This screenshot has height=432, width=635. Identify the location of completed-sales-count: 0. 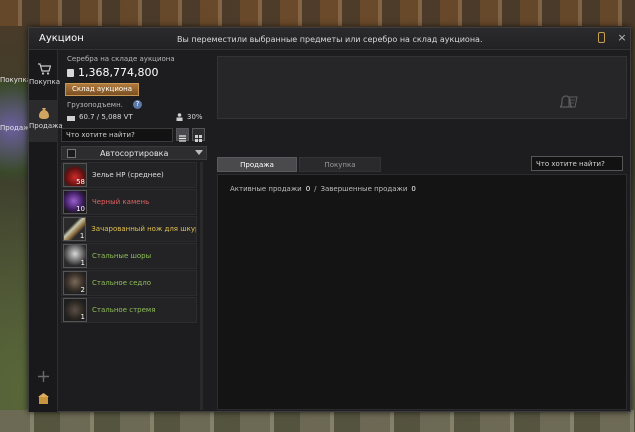
(413, 189).